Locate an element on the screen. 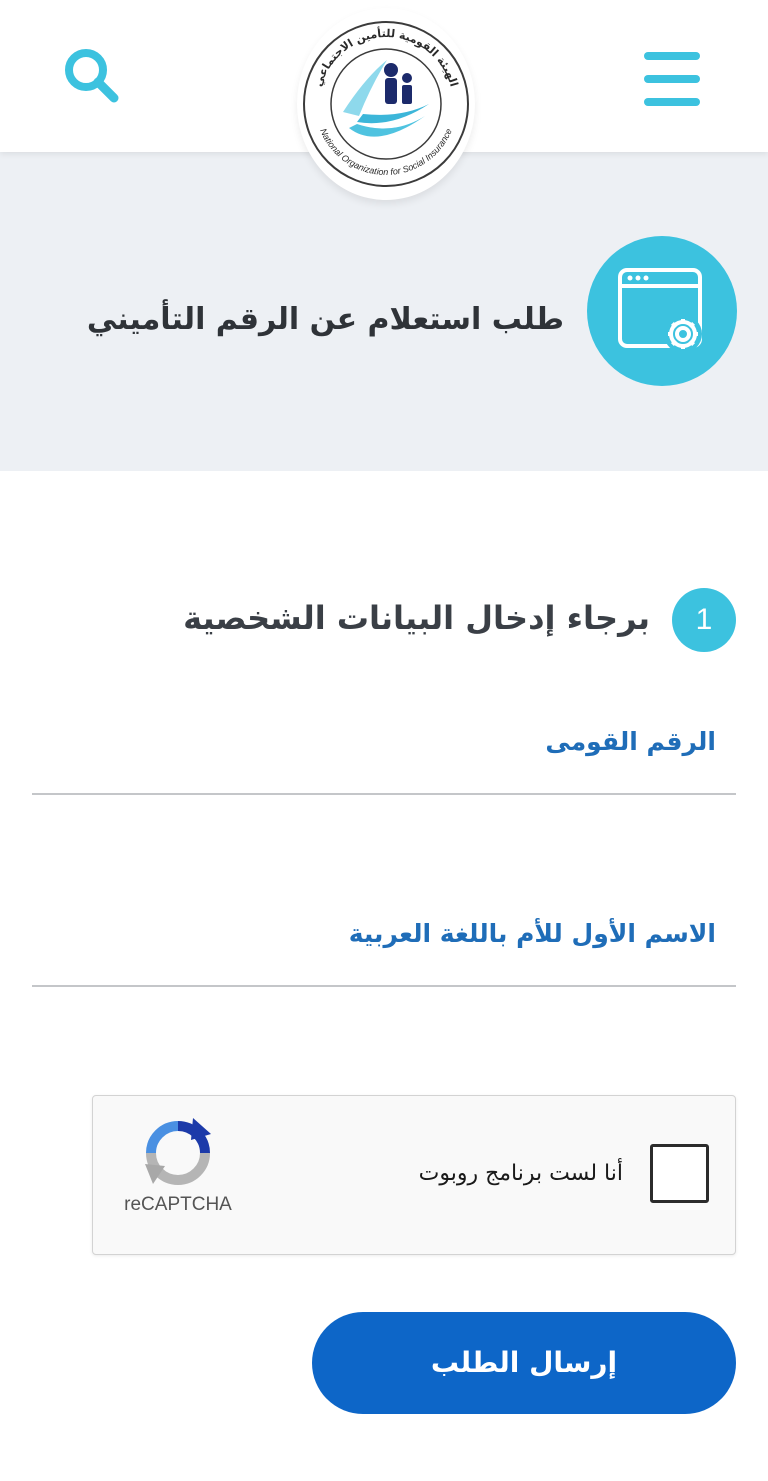 Image resolution: width=768 pixels, height=1481 pixels. hero-icon-circle is located at coordinates (662, 311).